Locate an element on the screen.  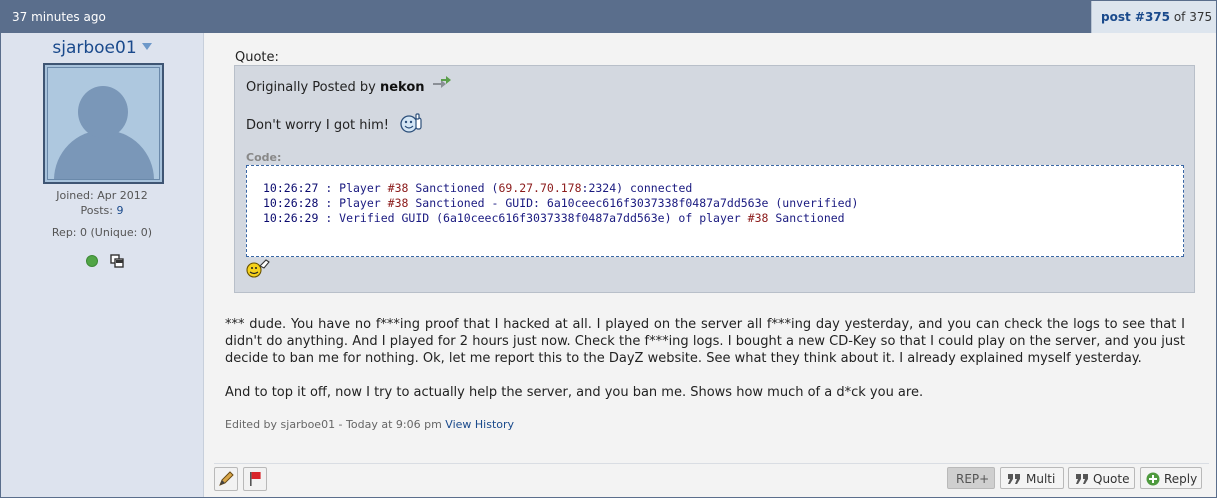
reputation: Rep: 0 (Unique: 0) is located at coordinates (102, 232).